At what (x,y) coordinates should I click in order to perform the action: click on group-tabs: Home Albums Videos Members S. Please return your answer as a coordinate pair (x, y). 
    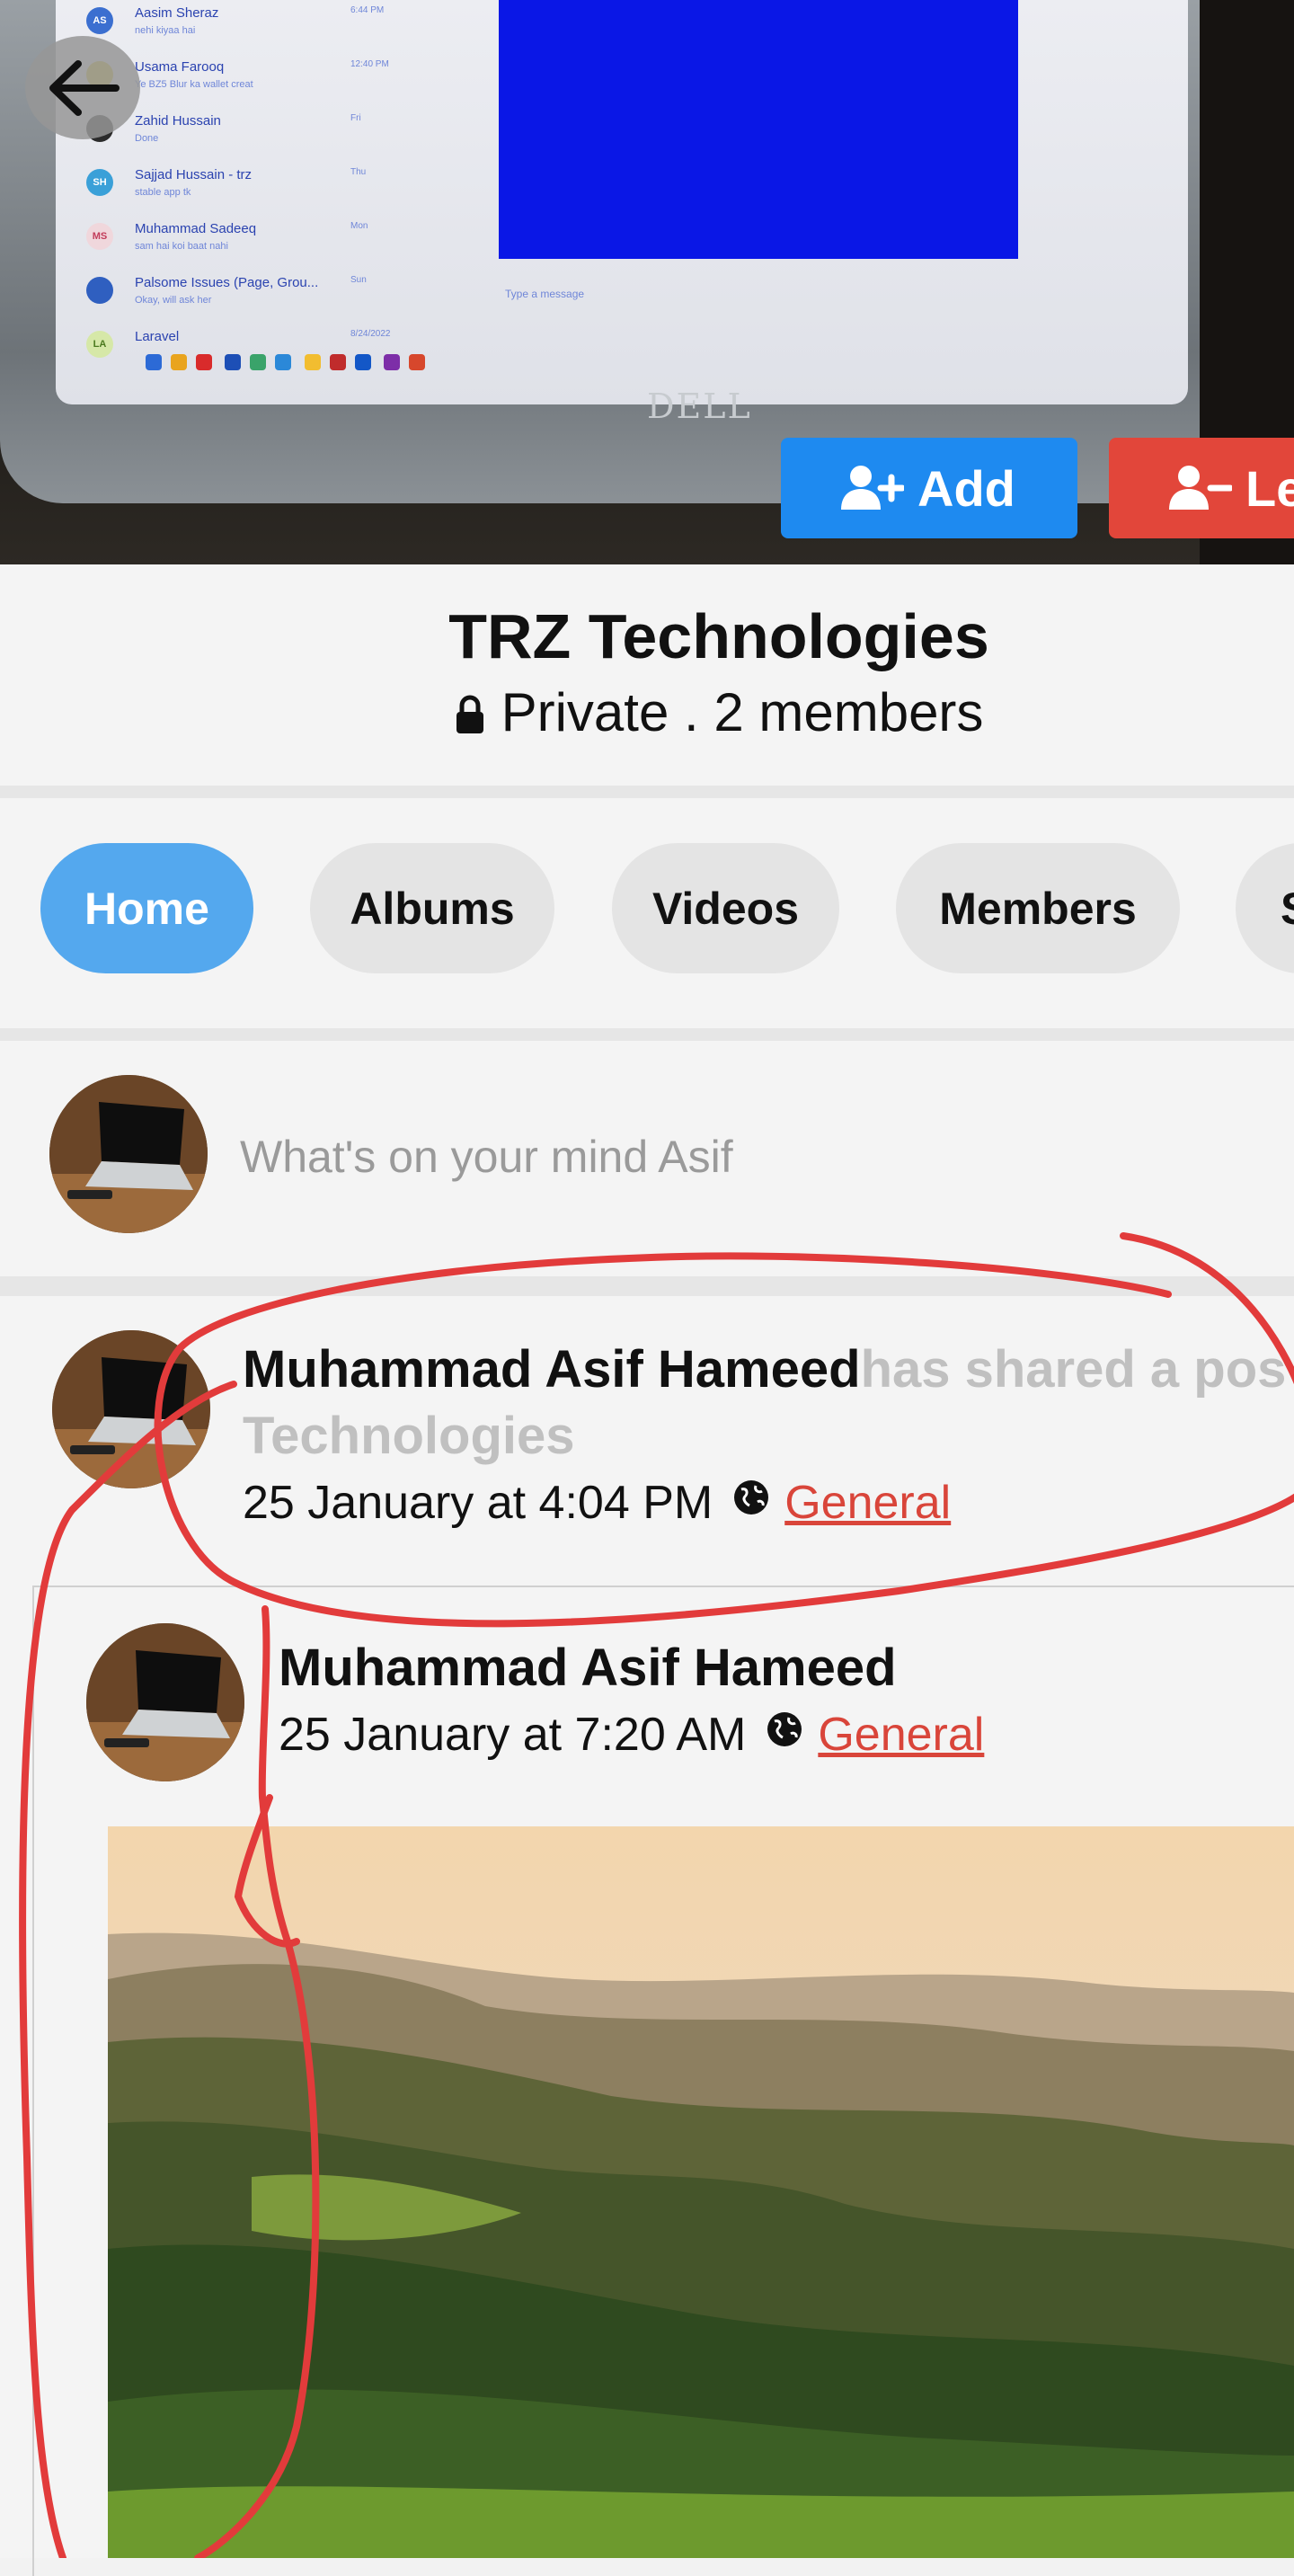
    Looking at the image, I should click on (647, 919).